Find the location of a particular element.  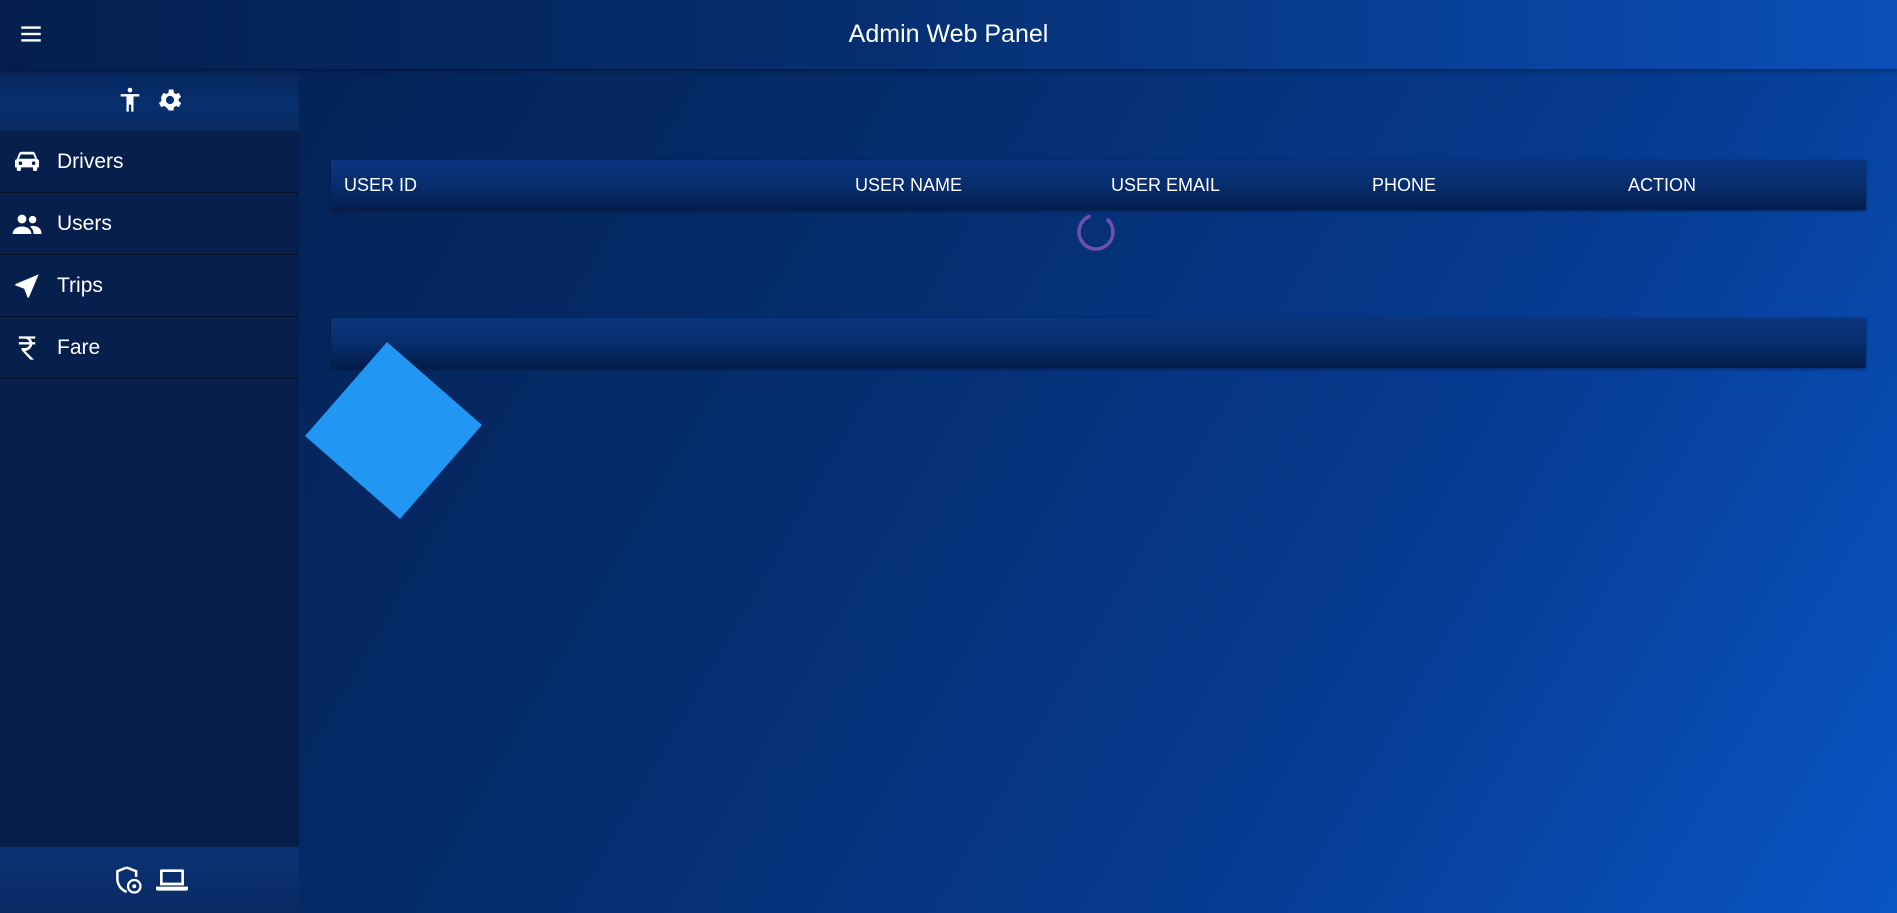

shield-lock-icon is located at coordinates (128, 880).